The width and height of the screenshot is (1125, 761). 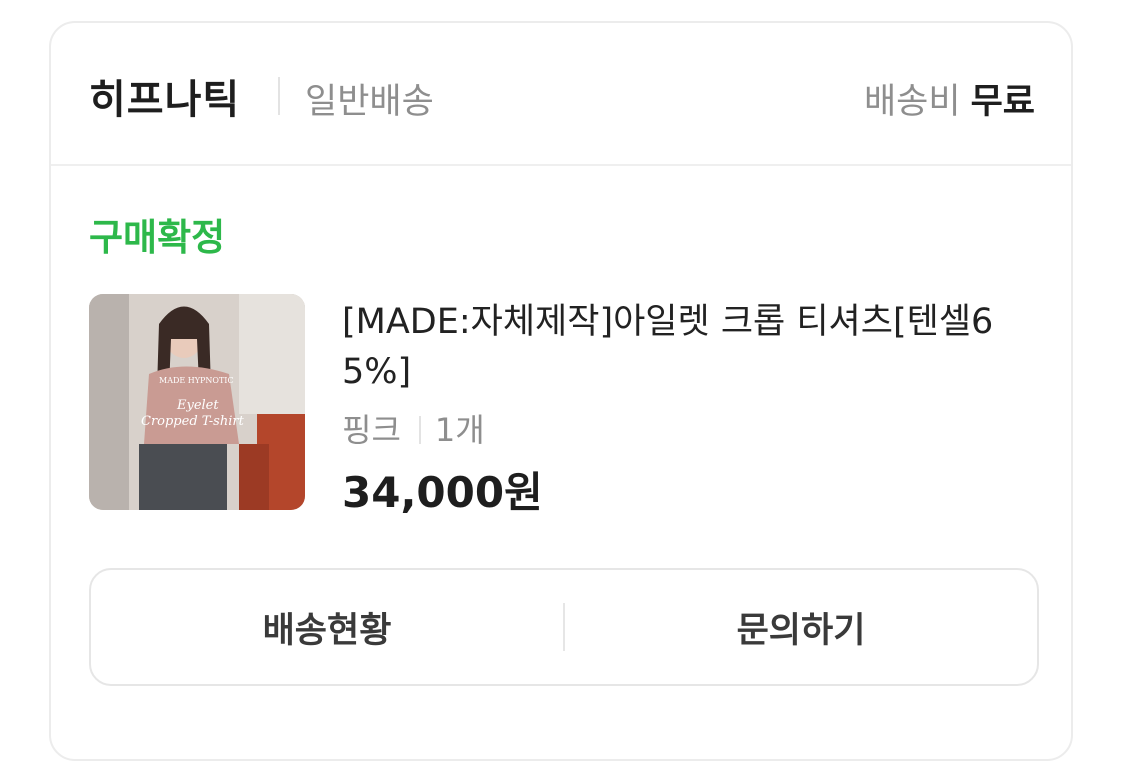 What do you see at coordinates (196, 380) in the screenshot?
I see `thumb-brand-text: MADE HYPNOTIC` at bounding box center [196, 380].